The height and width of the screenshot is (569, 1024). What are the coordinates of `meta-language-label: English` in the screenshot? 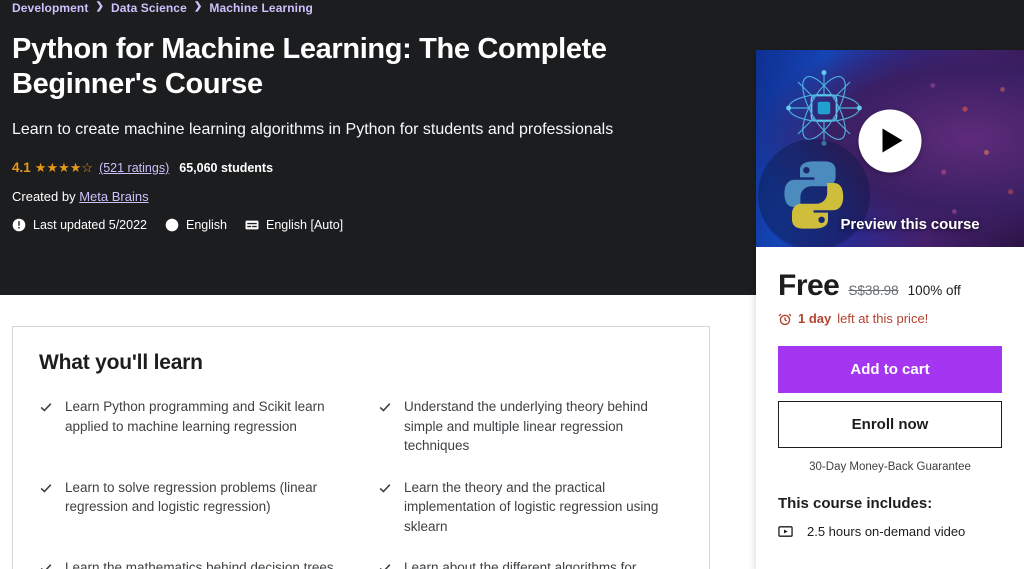 It's located at (206, 225).